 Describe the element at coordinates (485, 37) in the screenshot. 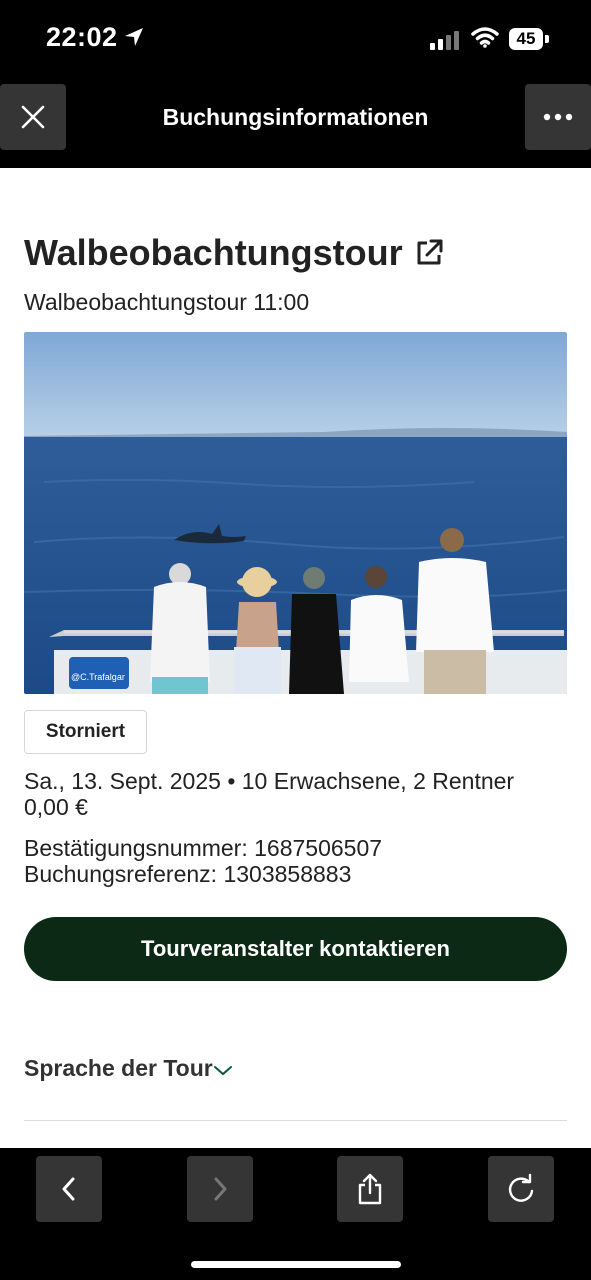

I see `wifi-icon` at that location.